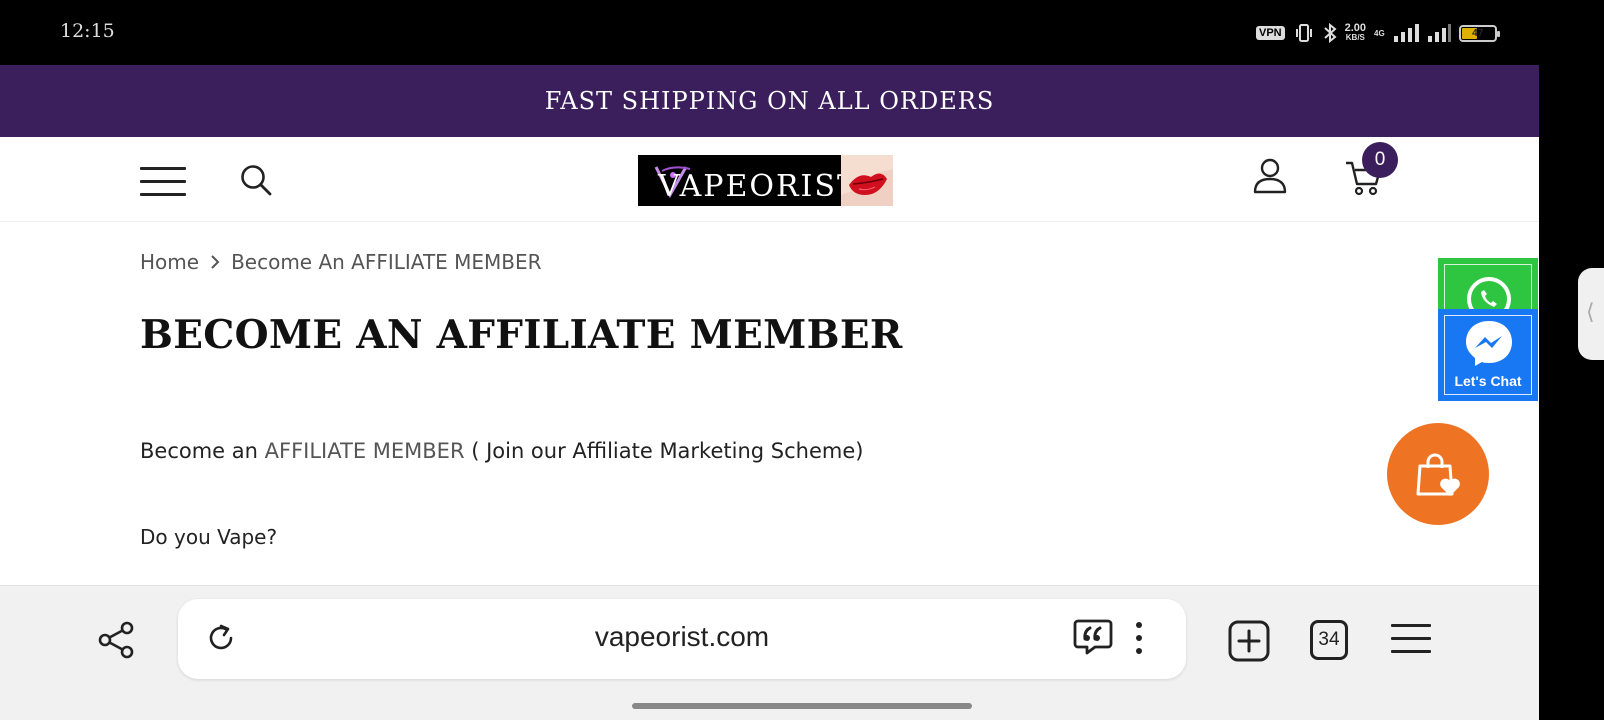 This screenshot has width=1604, height=720. Describe the element at coordinates (1270, 176) in the screenshot. I see `user-icon` at that location.